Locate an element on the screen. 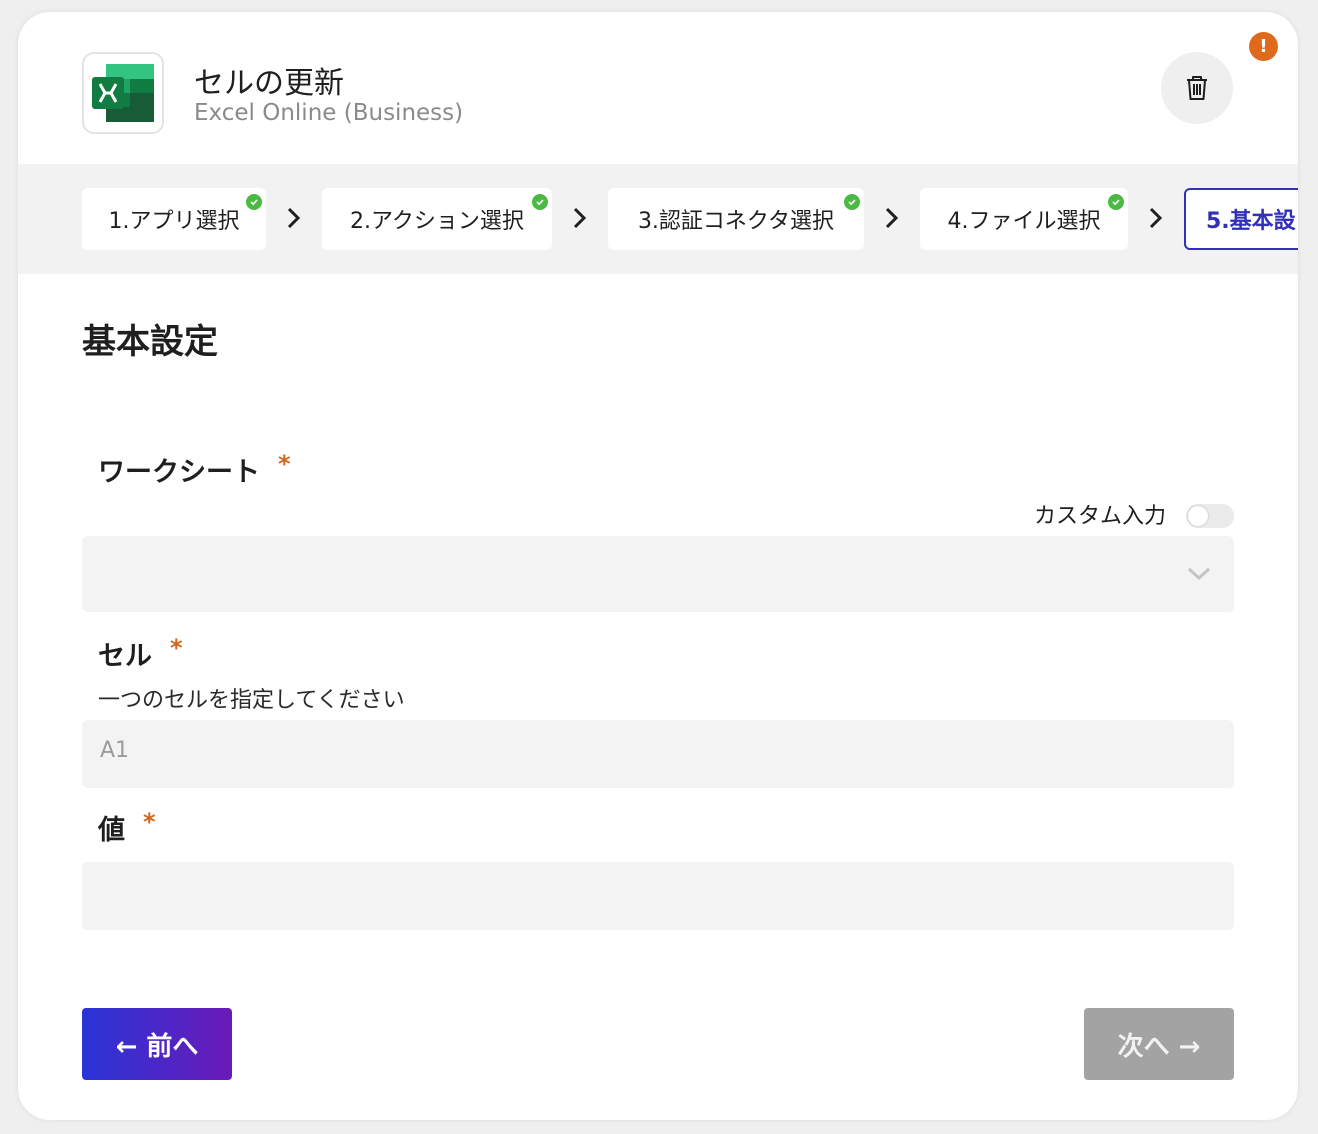 This screenshot has width=1318, height=1134. step-label: 2.アクション選択 is located at coordinates (437, 221).